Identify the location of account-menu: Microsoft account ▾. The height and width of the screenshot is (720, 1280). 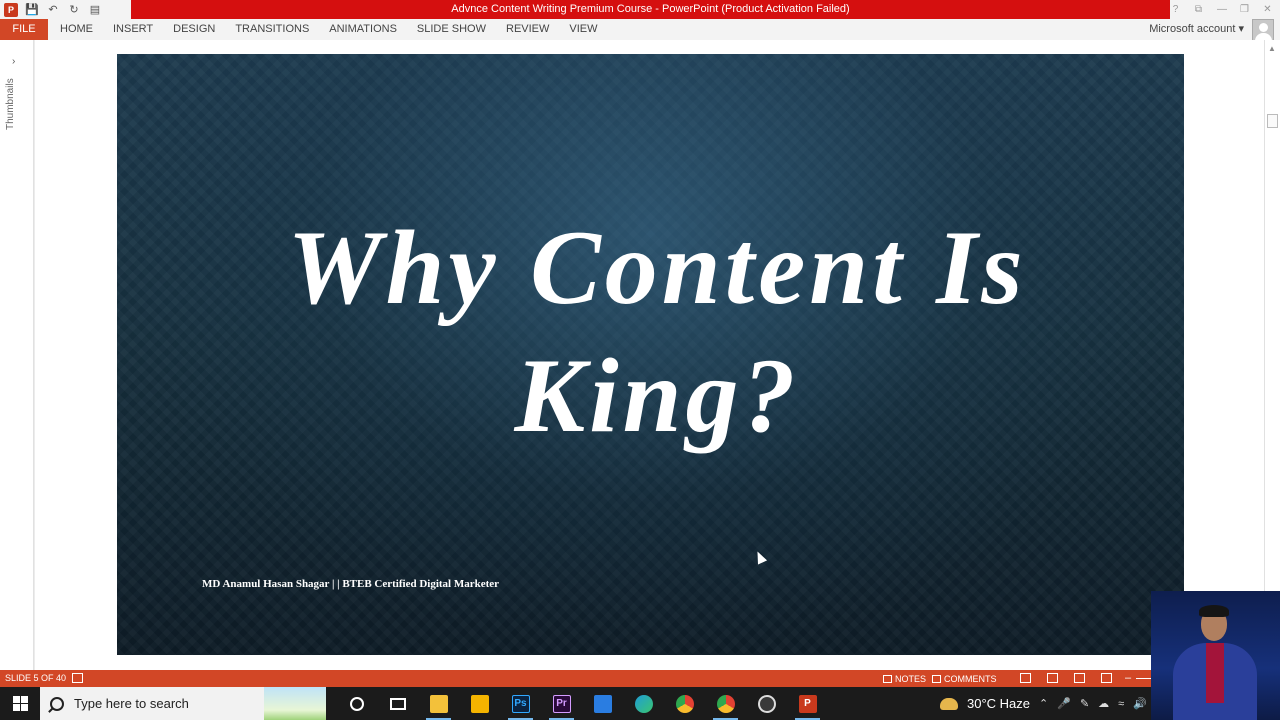
(1196, 29).